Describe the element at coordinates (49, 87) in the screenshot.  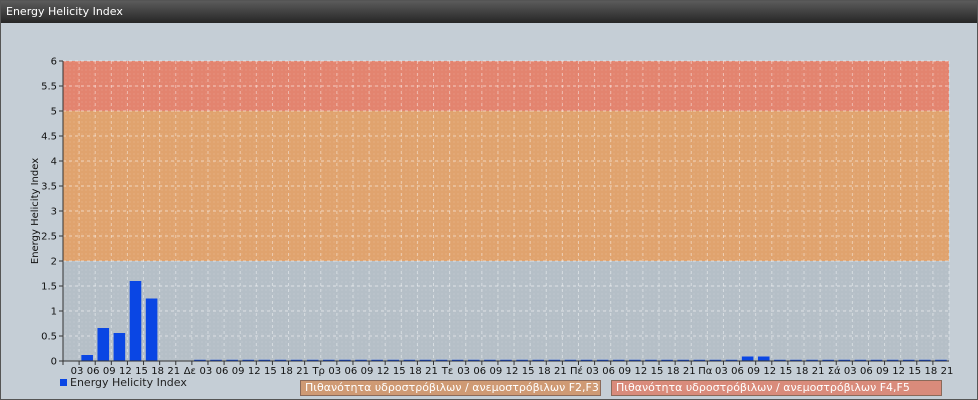
I see `y-tick-label: 5.5` at that location.